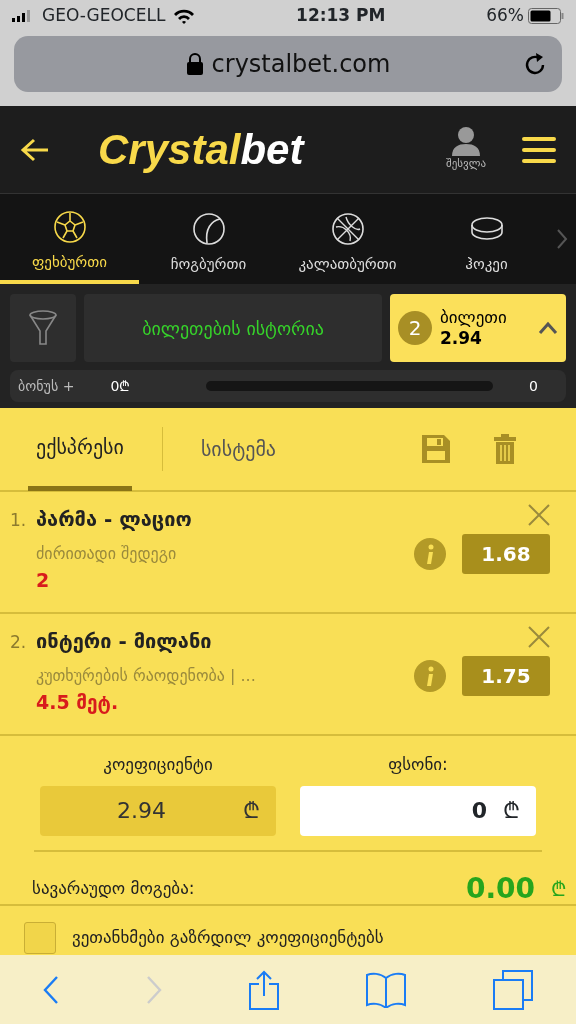 This screenshot has width=576, height=1024. Describe the element at coordinates (19, 520) in the screenshot. I see `bet-number: 1.` at that location.